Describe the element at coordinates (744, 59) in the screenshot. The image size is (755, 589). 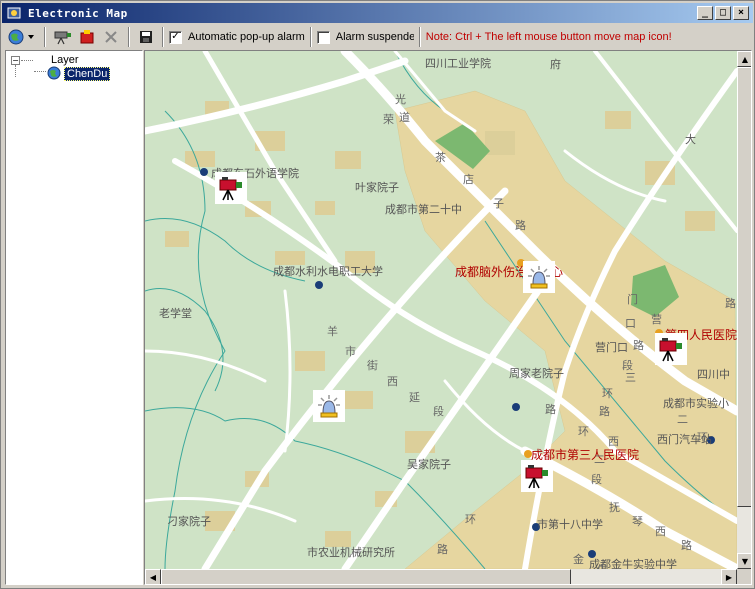
I see `scroll-up-button: ▲` at that location.